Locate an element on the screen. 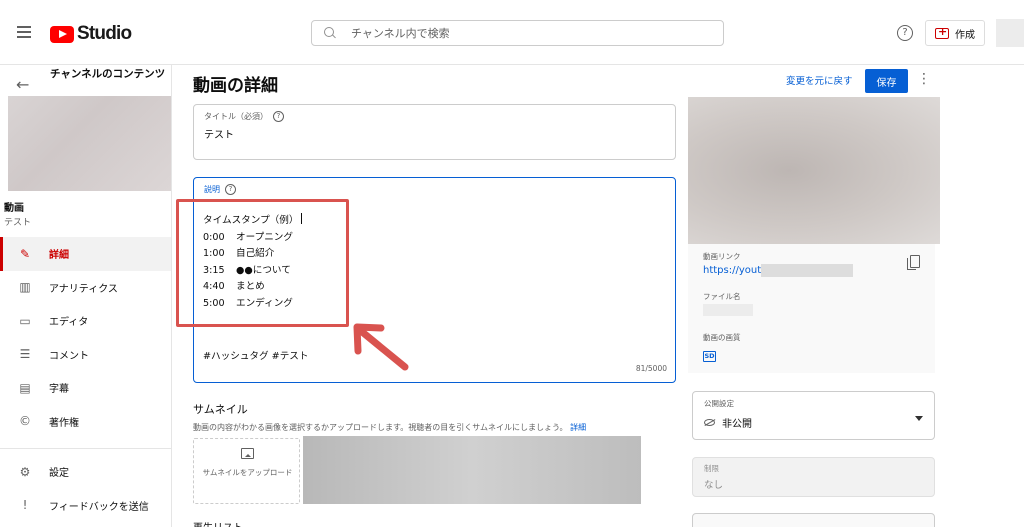 The height and width of the screenshot is (527, 1024). video-link: https://youtu is located at coordinates (735, 270).